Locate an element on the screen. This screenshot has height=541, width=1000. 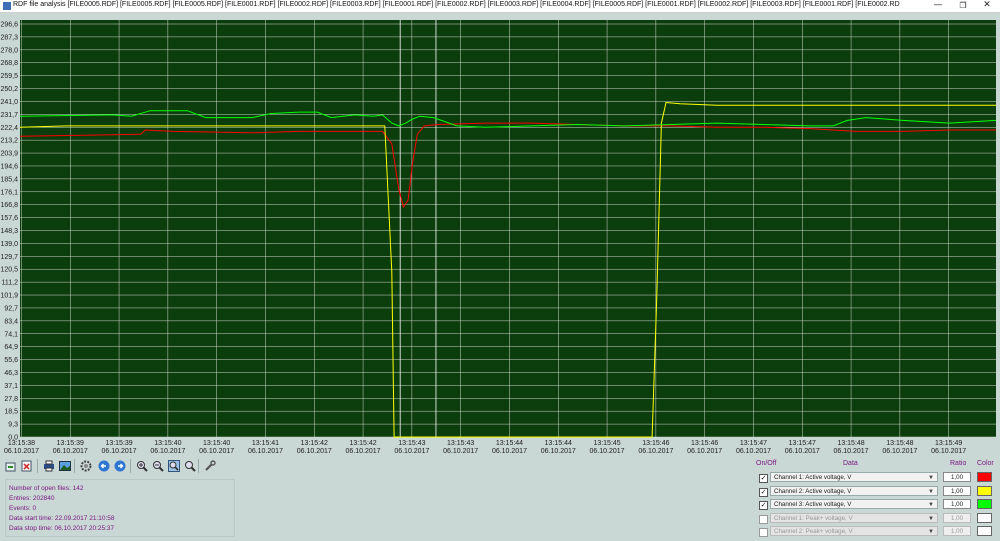
back-button is located at coordinates (104, 465).